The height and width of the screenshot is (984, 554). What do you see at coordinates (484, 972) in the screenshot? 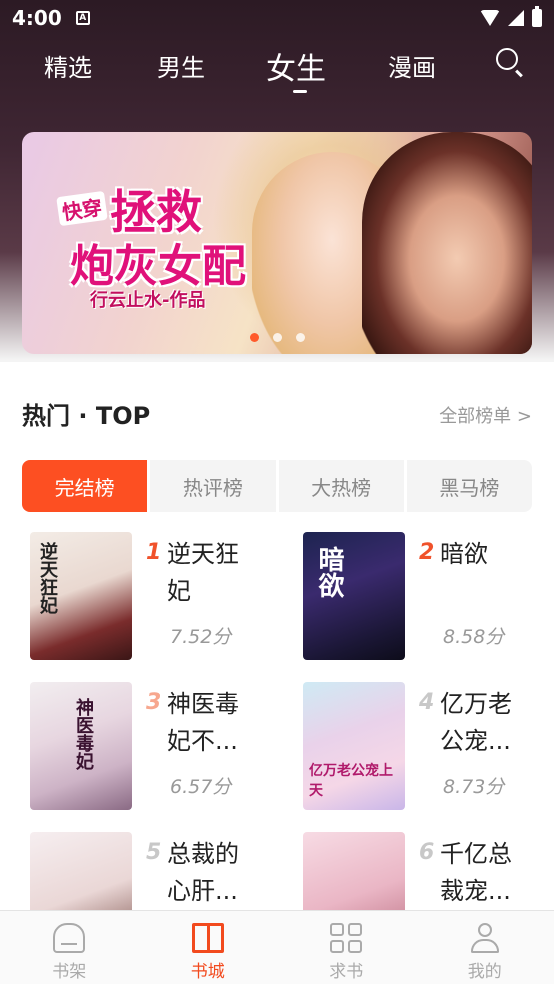
I see `nav-label: 我的` at bounding box center [484, 972].